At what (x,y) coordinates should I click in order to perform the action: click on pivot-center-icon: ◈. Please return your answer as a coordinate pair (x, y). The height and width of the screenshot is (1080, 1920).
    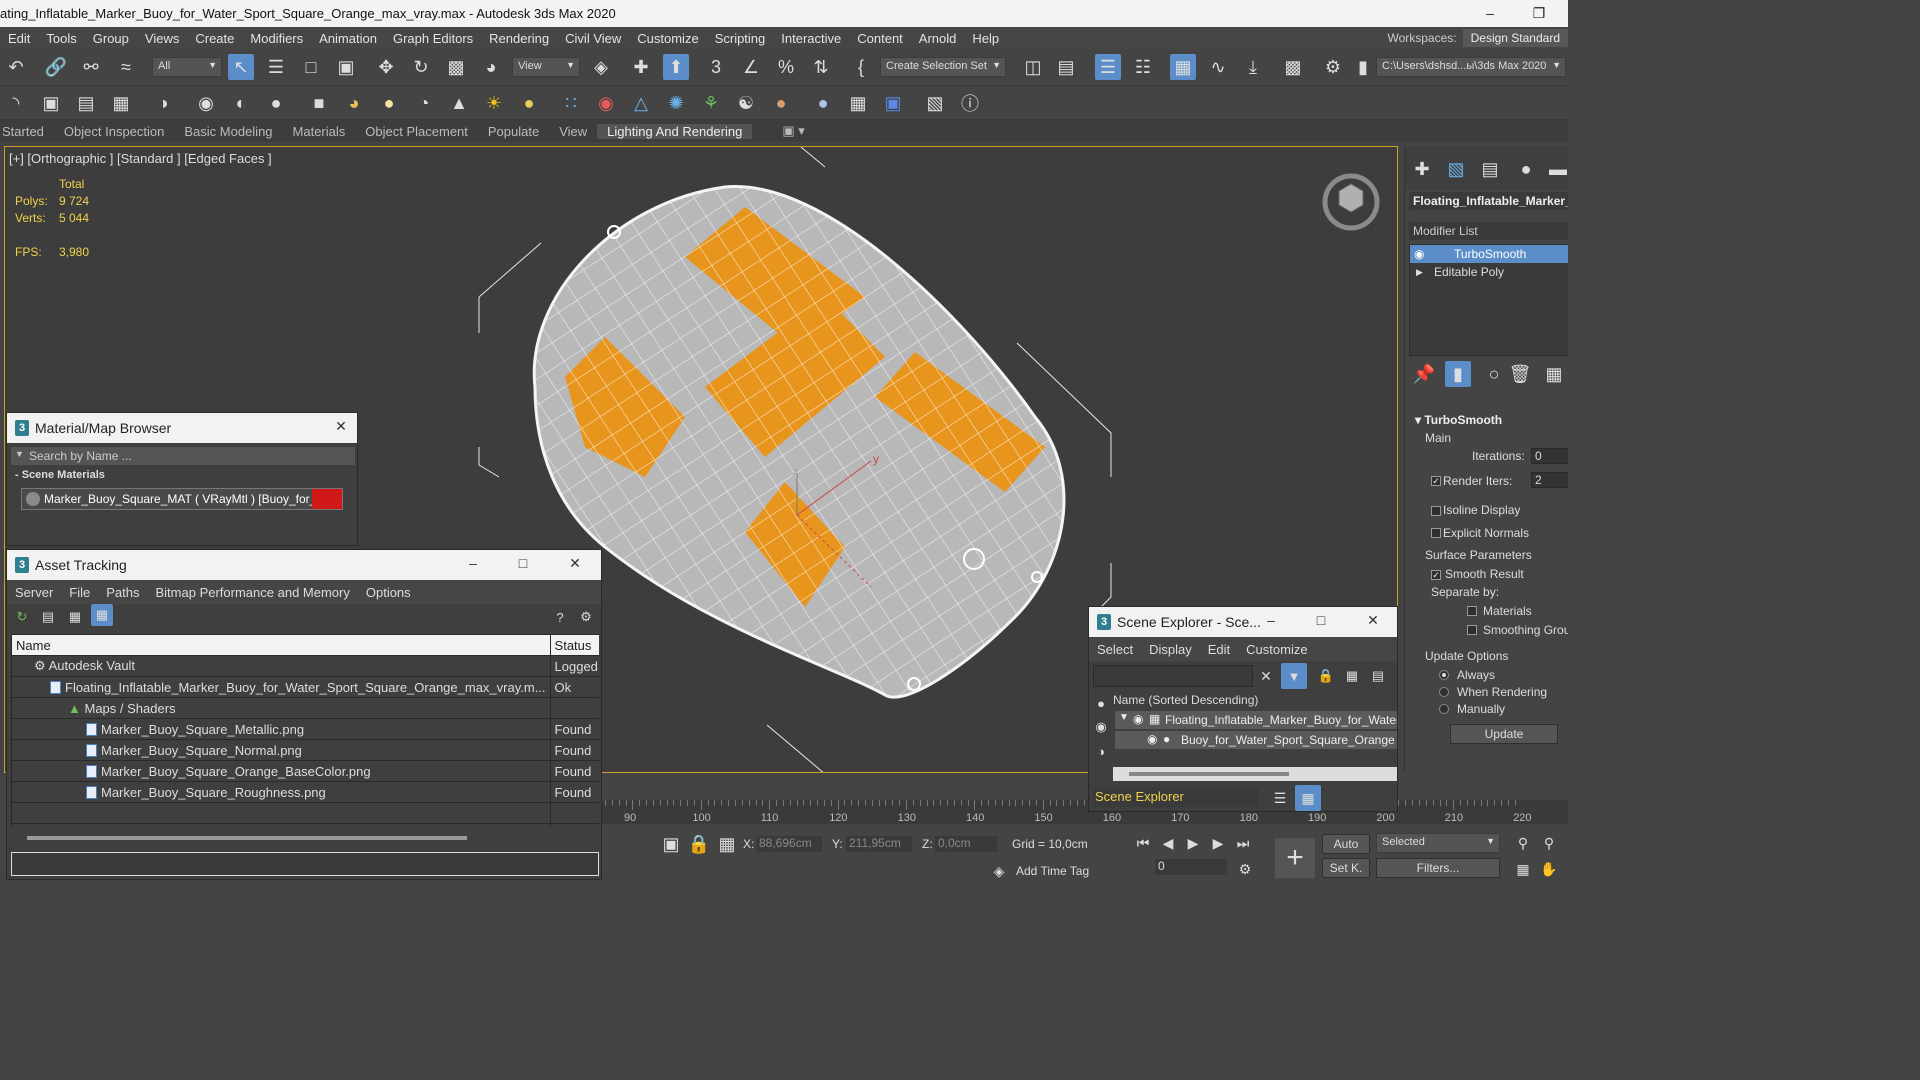
    Looking at the image, I should click on (601, 67).